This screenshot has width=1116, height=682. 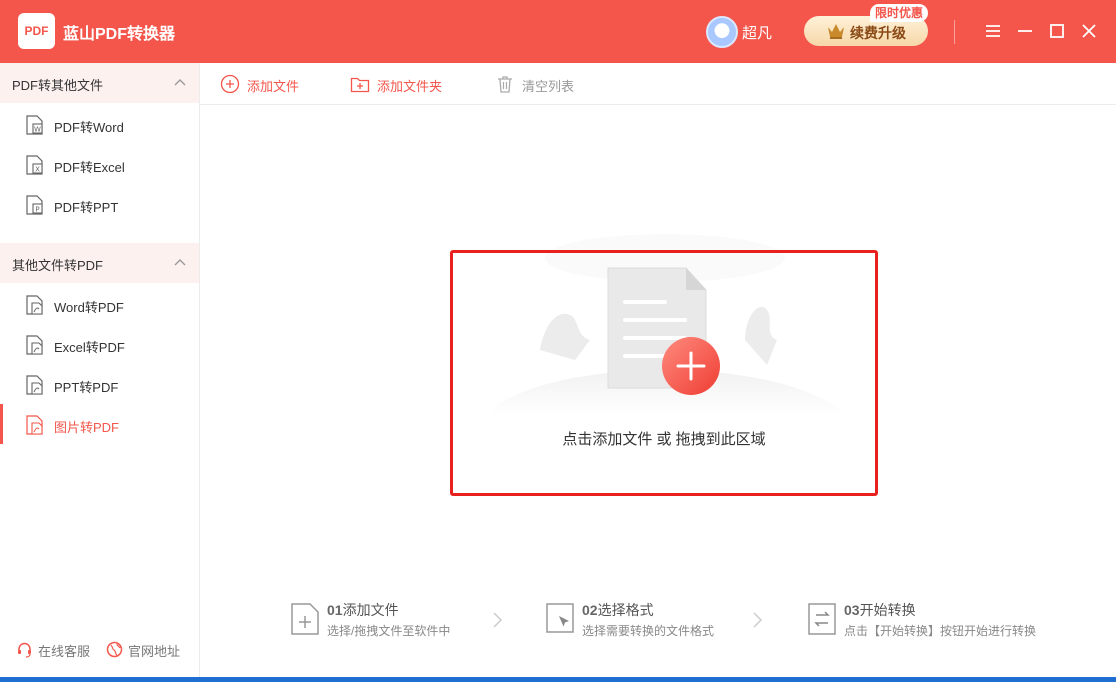 What do you see at coordinates (230, 84) in the screenshot?
I see `plus-circle-icon` at bounding box center [230, 84].